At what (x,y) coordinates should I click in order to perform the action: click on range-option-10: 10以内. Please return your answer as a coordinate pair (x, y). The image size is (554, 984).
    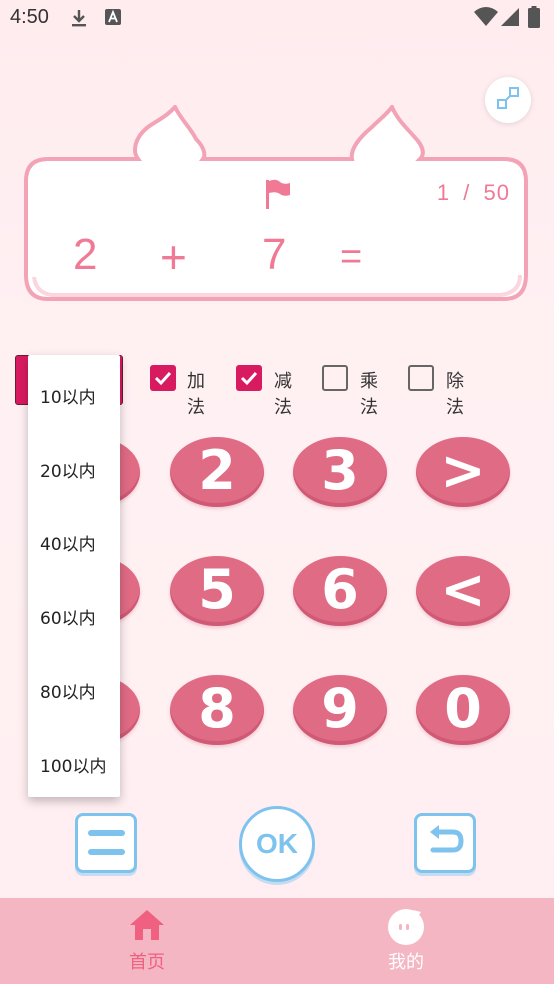
    Looking at the image, I should click on (68, 395).